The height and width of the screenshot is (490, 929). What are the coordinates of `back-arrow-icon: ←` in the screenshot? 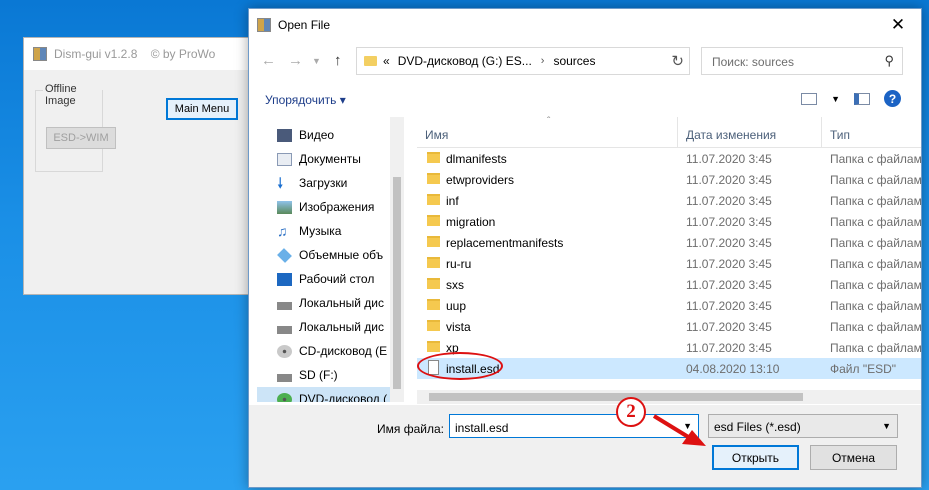 It's located at (268, 60).